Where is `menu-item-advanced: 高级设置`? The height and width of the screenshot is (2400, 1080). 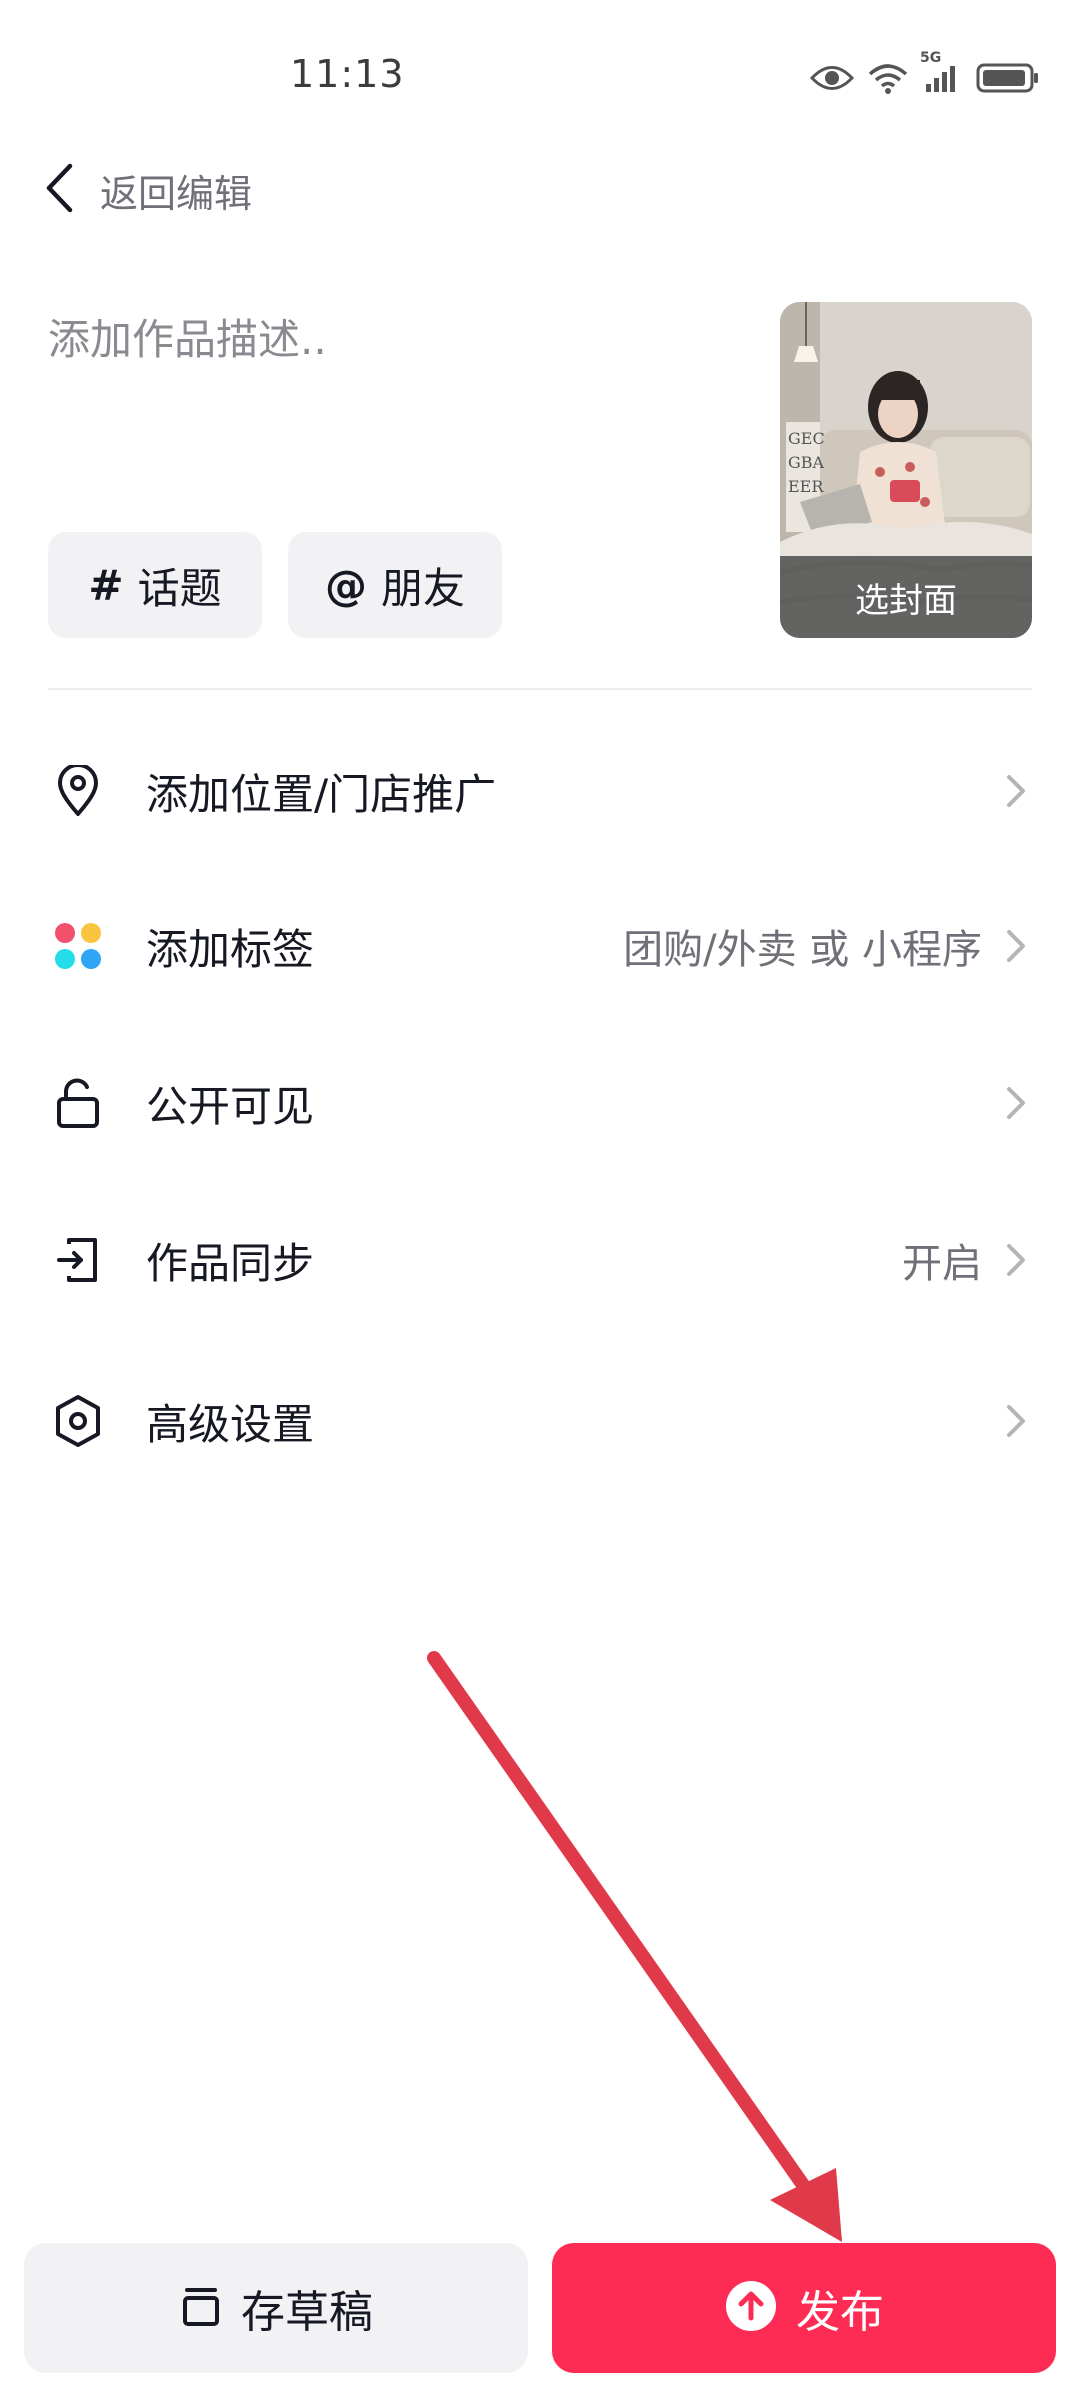
menu-item-advanced: 高级设置 is located at coordinates (540, 1421).